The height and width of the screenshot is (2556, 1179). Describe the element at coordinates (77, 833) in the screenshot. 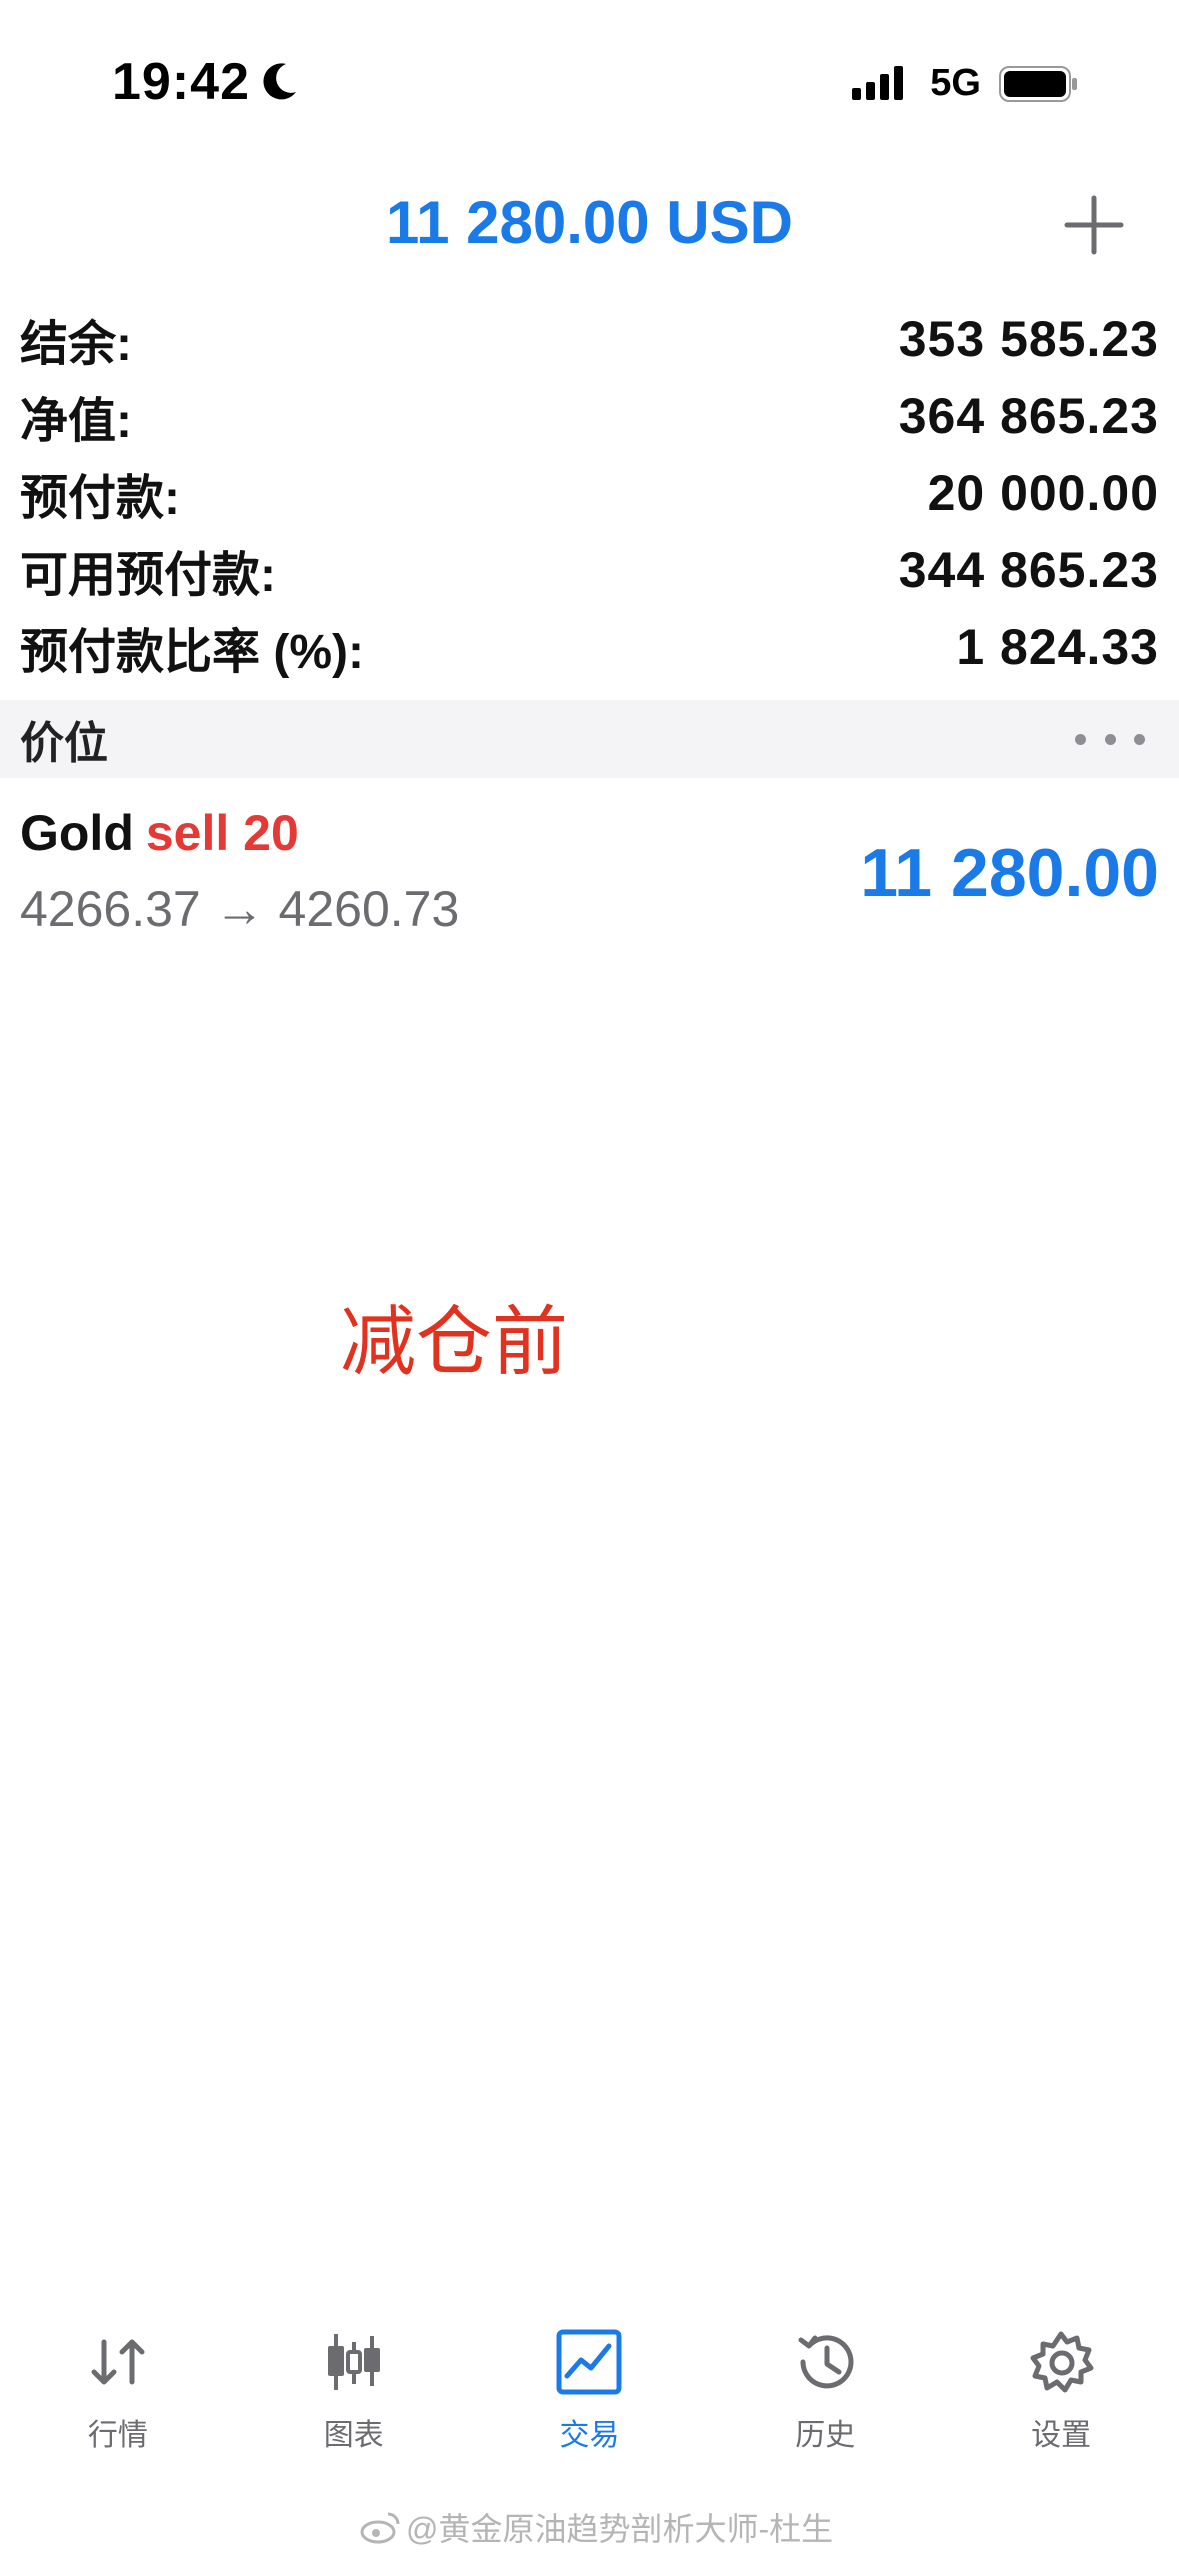

I see `position-symbol: Gold` at that location.